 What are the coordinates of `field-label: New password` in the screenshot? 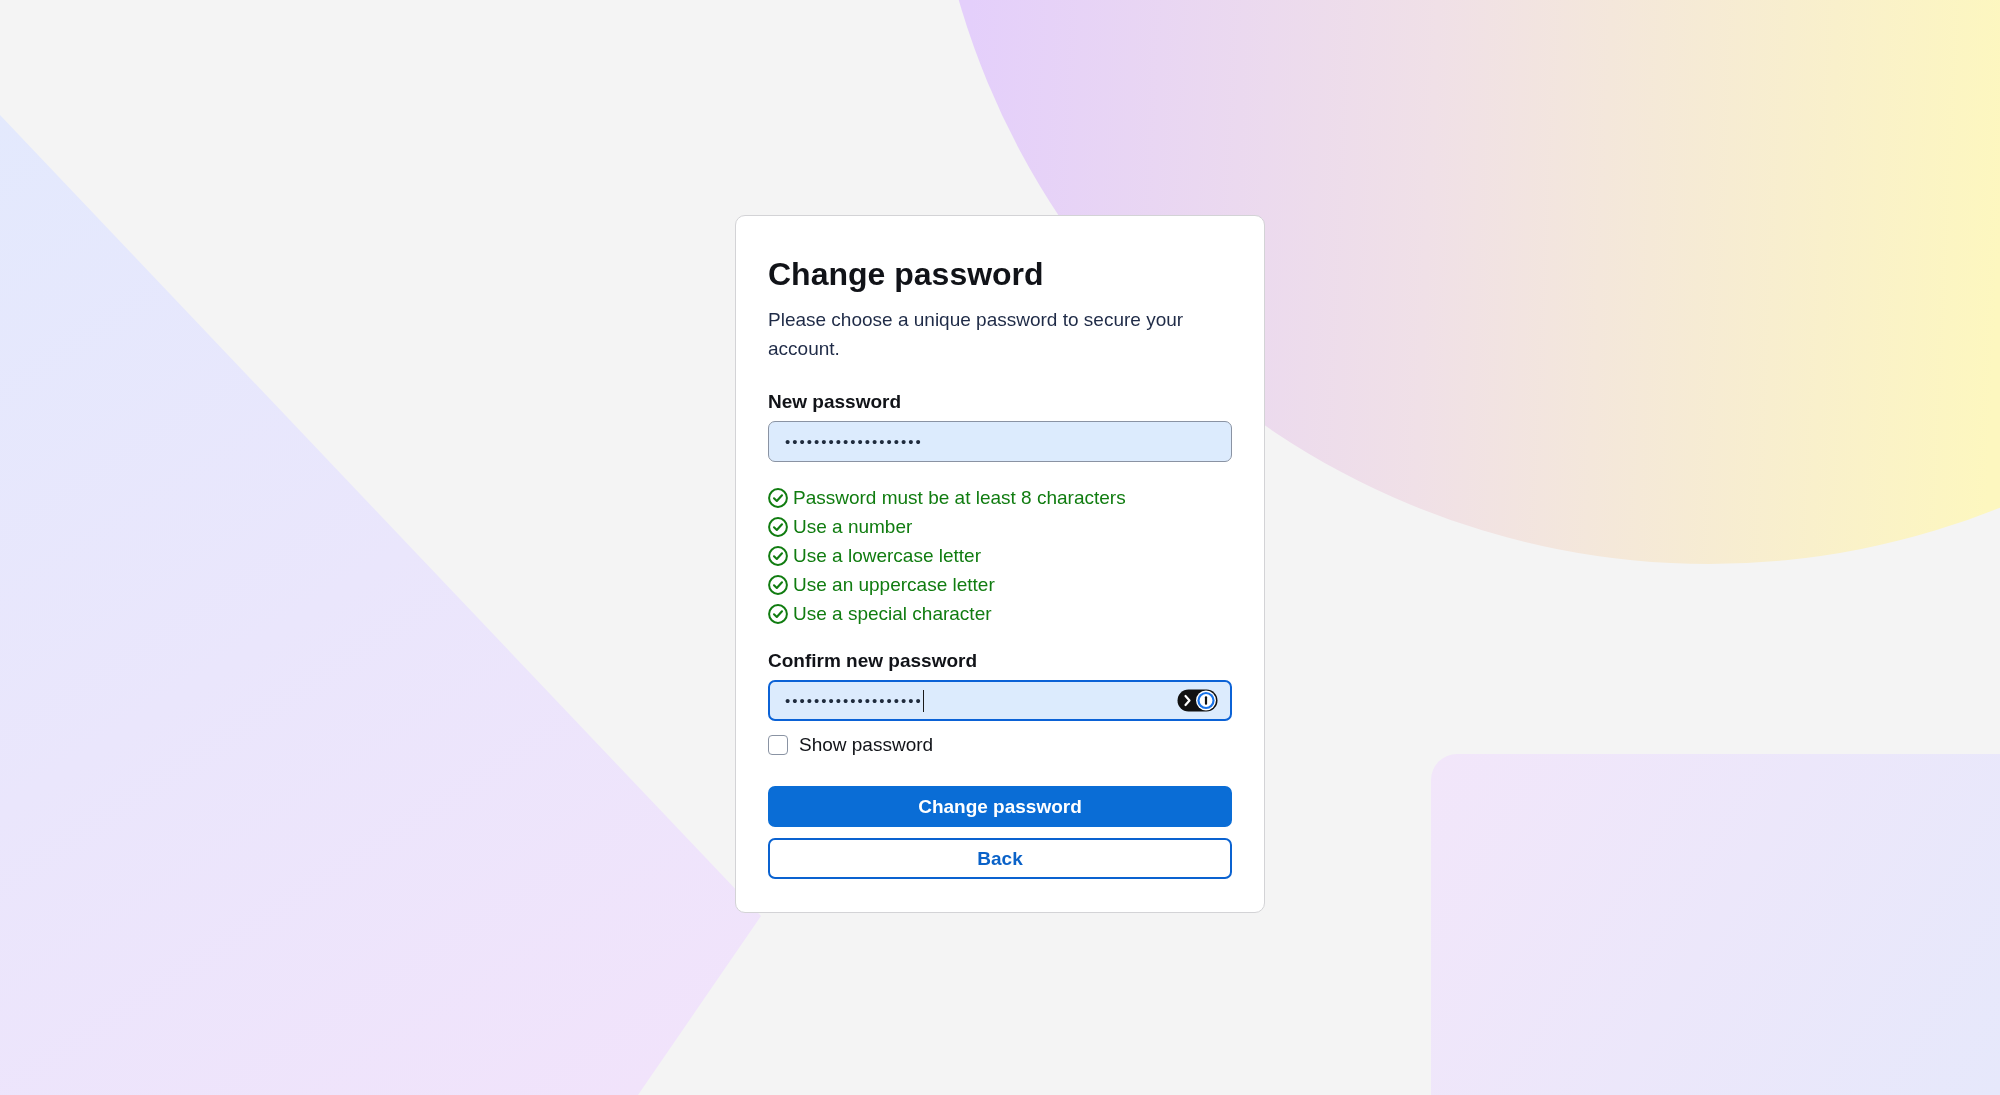 It's located at (835, 402).